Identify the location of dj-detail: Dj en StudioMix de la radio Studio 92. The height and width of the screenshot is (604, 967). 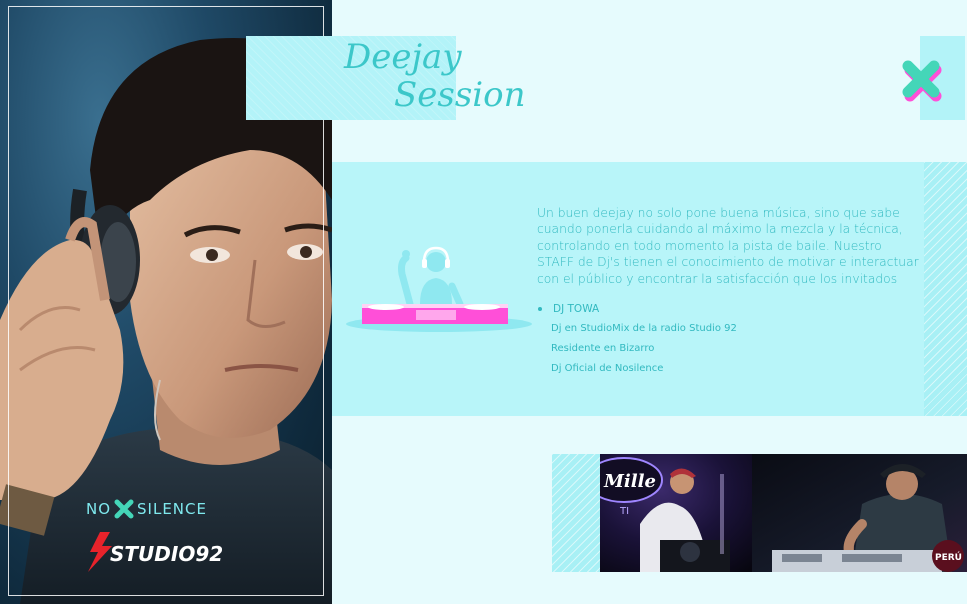
(644, 328).